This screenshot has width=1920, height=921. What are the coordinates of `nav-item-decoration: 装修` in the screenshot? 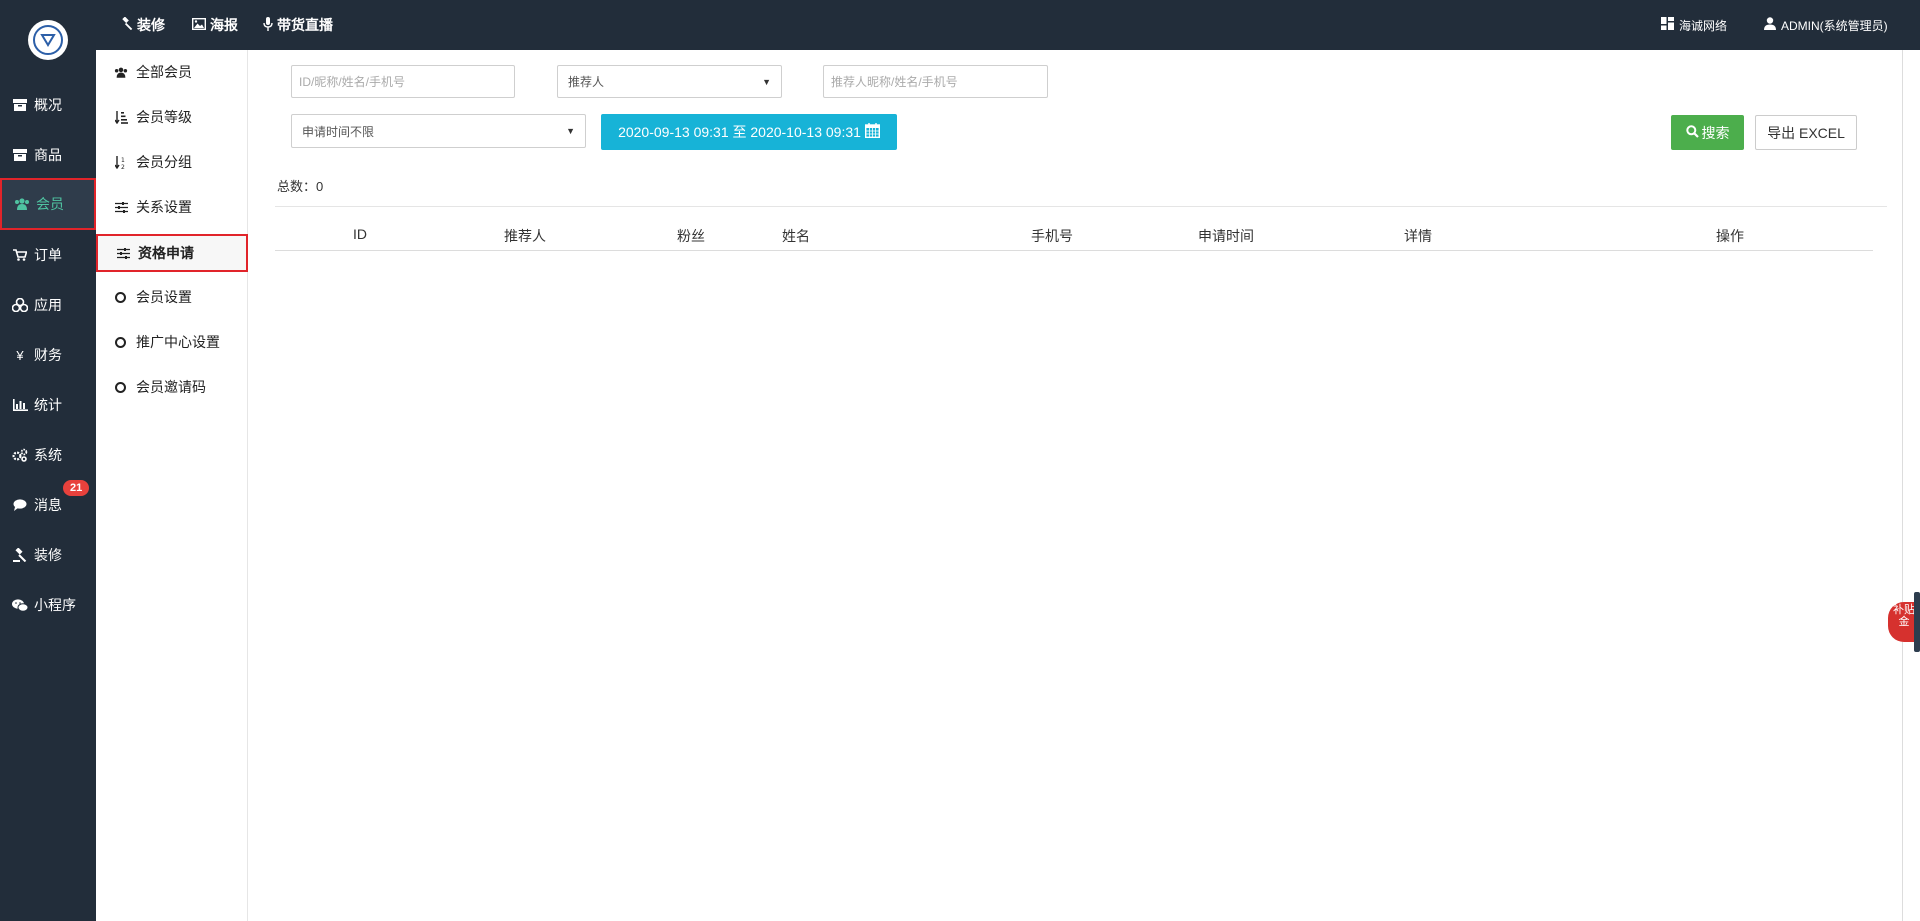 It's located at (48, 555).